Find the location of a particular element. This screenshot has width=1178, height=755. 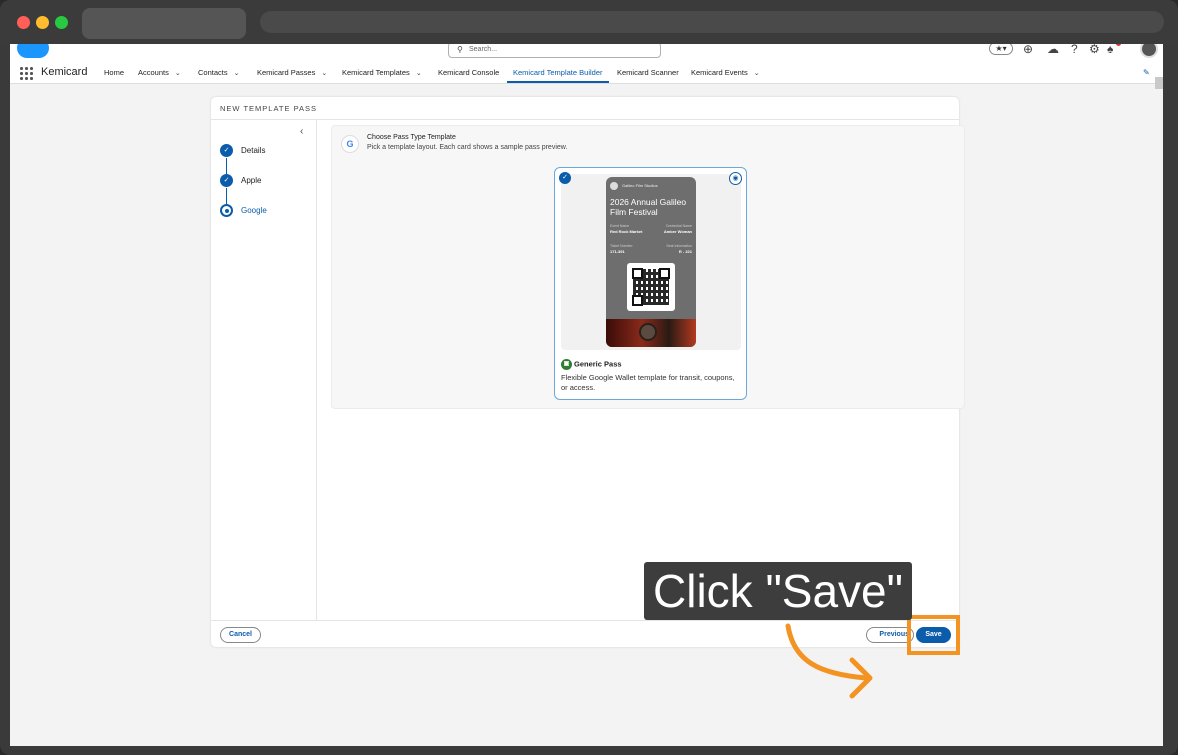

trailhead-icon: ☁ is located at coordinates (1053, 50).